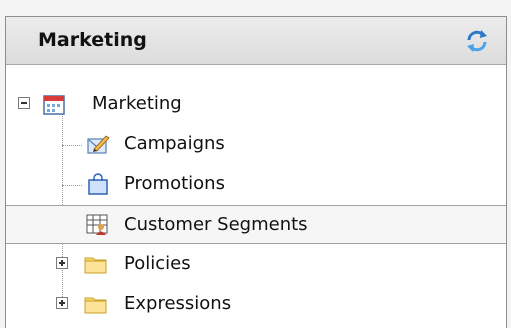 This screenshot has height=328, width=511. What do you see at coordinates (24, 103) in the screenshot?
I see `collapse-icon` at bounding box center [24, 103].